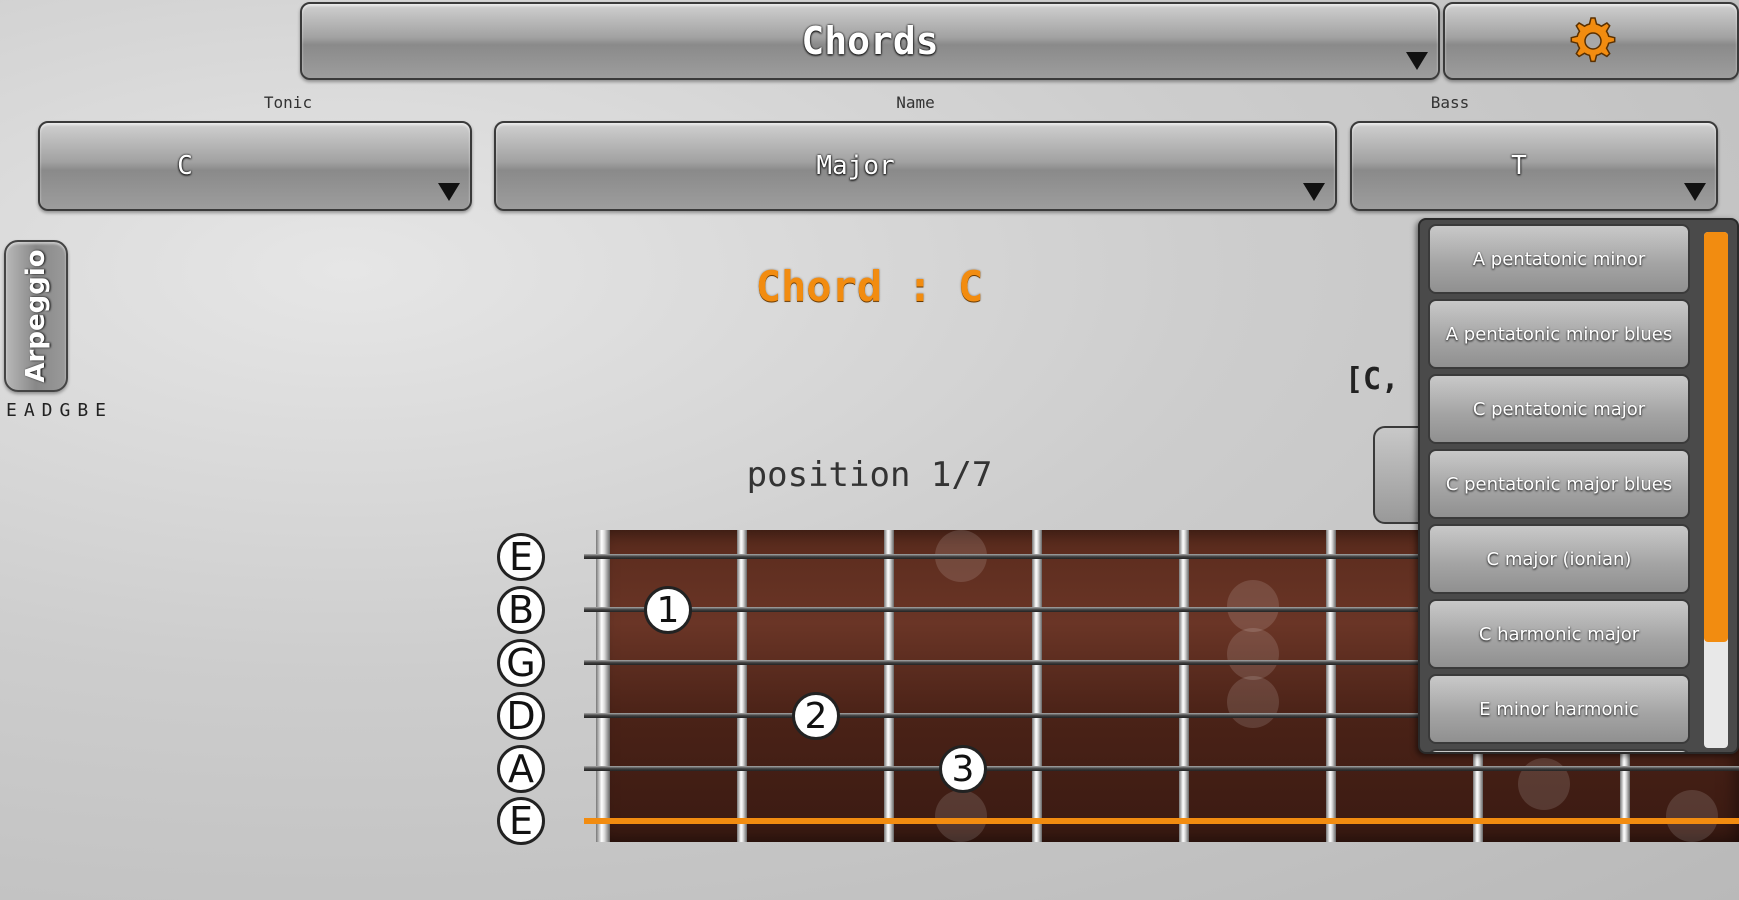  What do you see at coordinates (1534, 166) in the screenshot?
I see `bass-dropdown: T` at bounding box center [1534, 166].